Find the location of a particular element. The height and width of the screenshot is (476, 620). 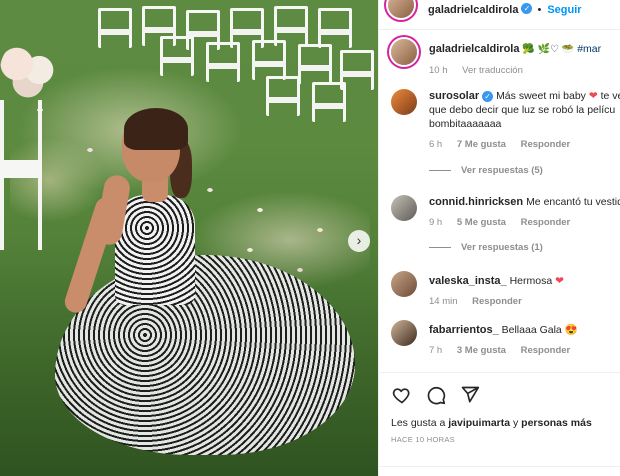

comment-time: 9 h is located at coordinates (436, 222).